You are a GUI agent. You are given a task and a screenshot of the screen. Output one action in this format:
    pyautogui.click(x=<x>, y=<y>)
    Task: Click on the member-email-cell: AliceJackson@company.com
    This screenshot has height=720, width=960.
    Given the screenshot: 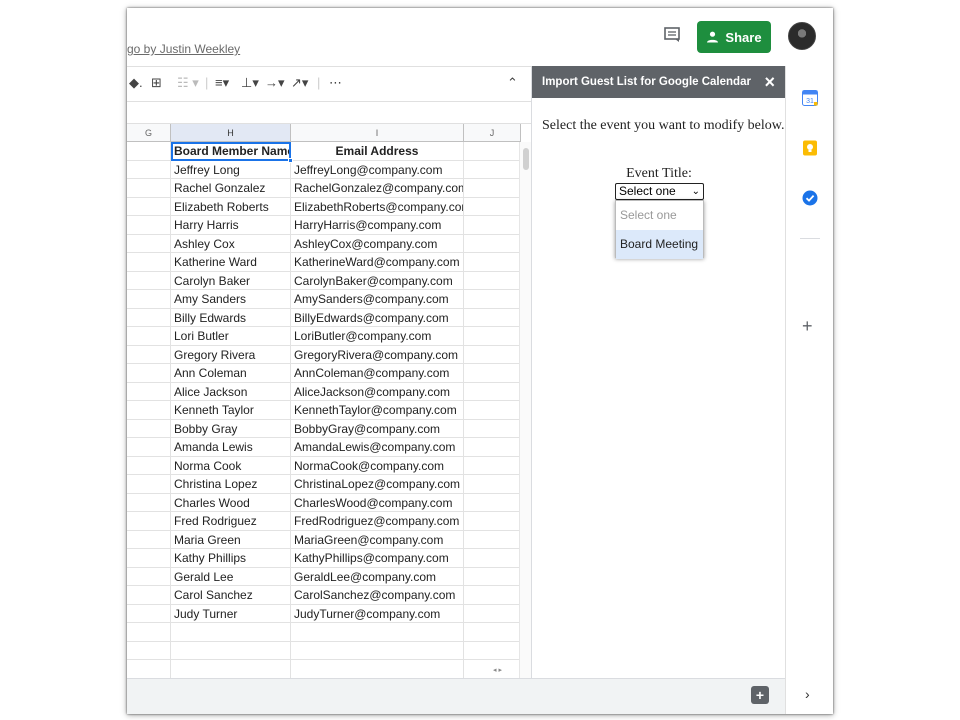 What is the action you would take?
    pyautogui.click(x=377, y=391)
    